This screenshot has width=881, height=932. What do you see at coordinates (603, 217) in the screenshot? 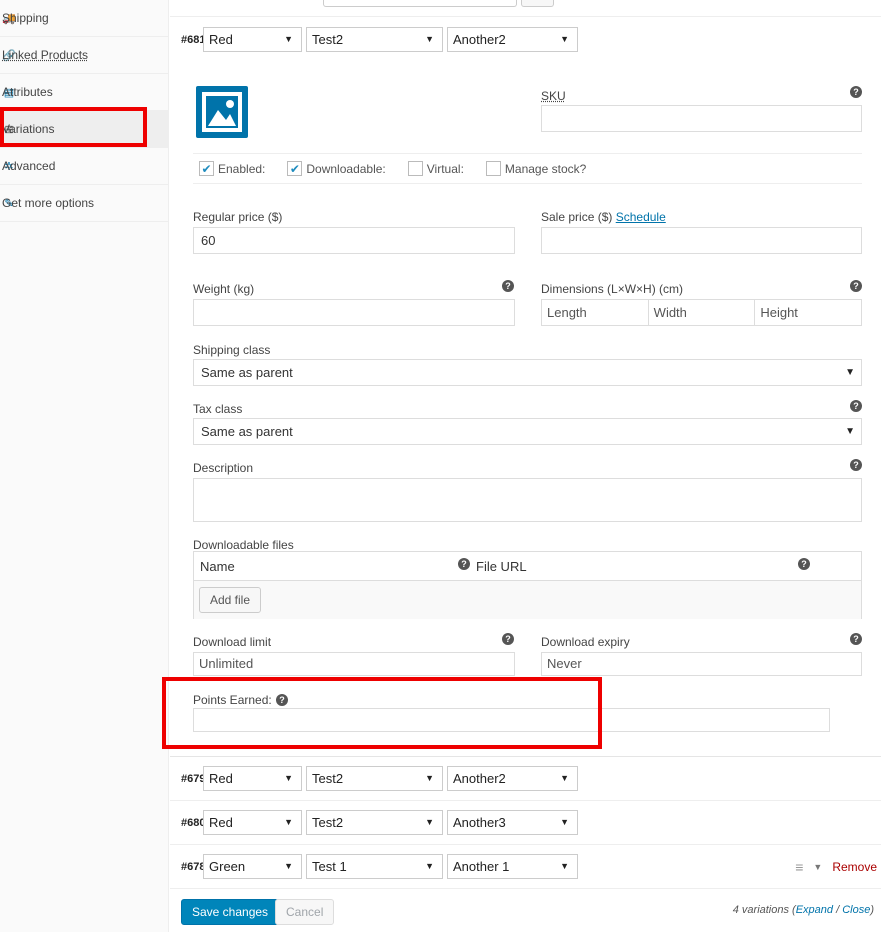
I see `sale-price-label: Sale price ($) Schedule` at bounding box center [603, 217].